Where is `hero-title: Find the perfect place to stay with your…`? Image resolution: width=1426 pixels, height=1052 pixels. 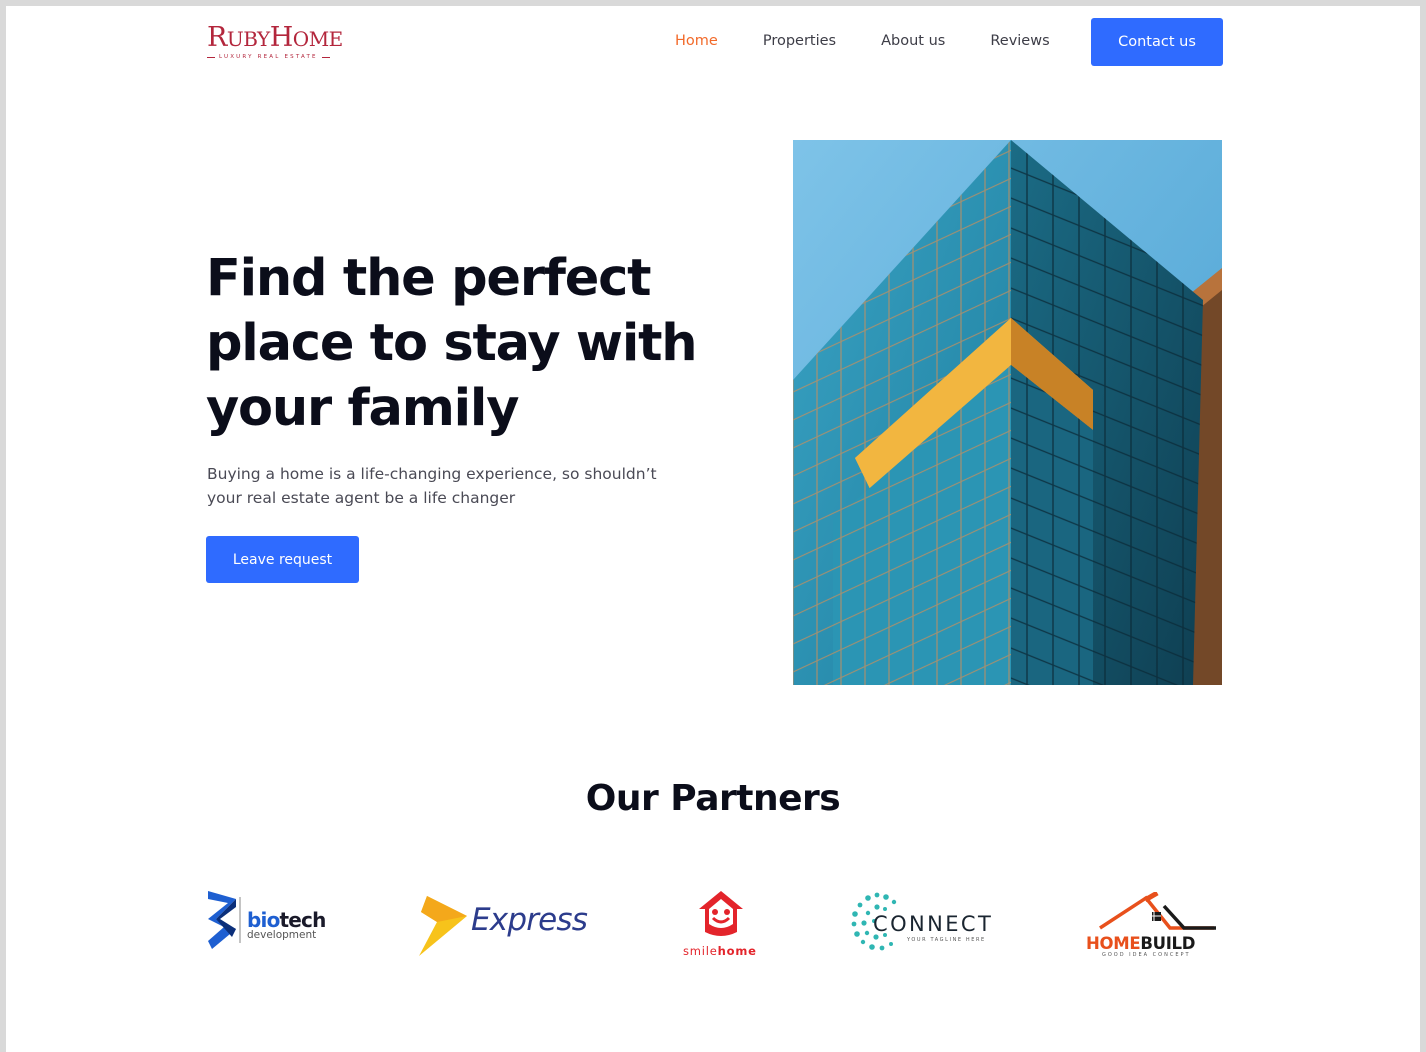
hero-title: Find the perfect place to stay with your… is located at coordinates (466, 343).